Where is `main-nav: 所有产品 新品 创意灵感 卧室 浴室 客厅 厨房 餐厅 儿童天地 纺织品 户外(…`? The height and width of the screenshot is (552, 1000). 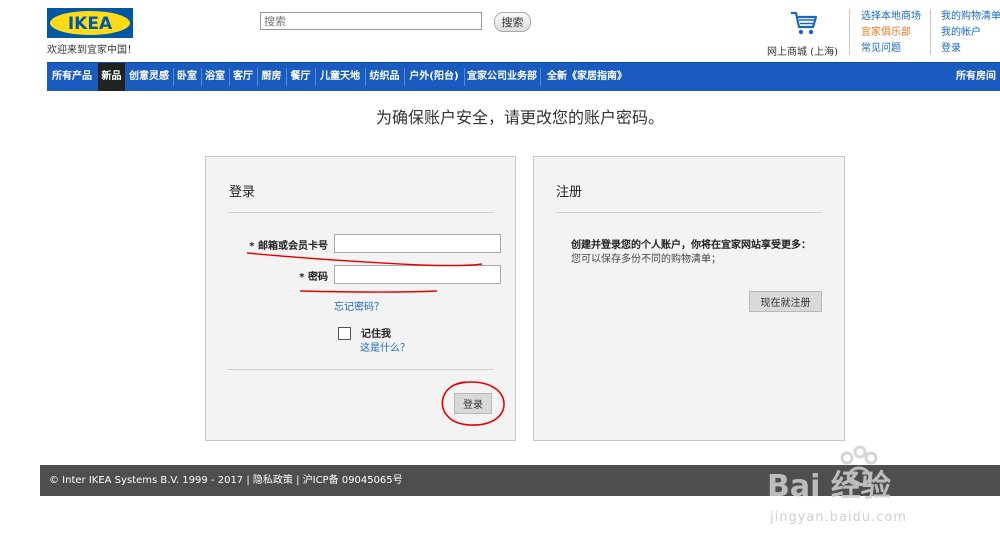
main-nav: 所有产品 新品 创意灵感 卧室 浴室 客厅 厨房 餐厅 儿童天地 纺织品 户外(… is located at coordinates (523, 76).